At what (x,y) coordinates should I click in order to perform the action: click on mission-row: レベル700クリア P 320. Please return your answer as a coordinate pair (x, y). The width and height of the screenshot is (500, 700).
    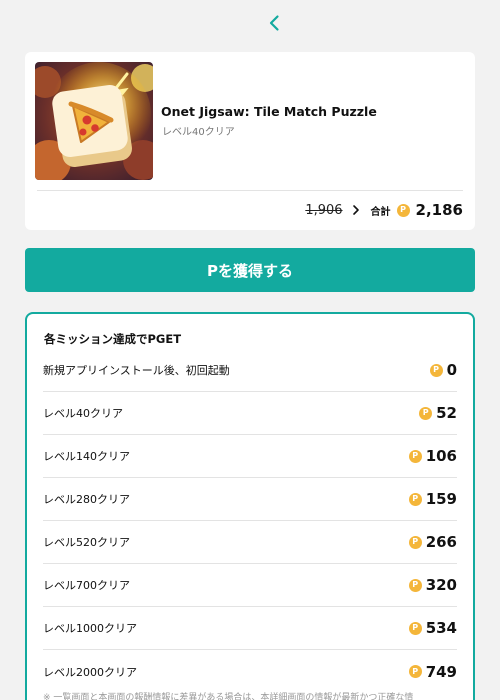
    Looking at the image, I should click on (250, 585).